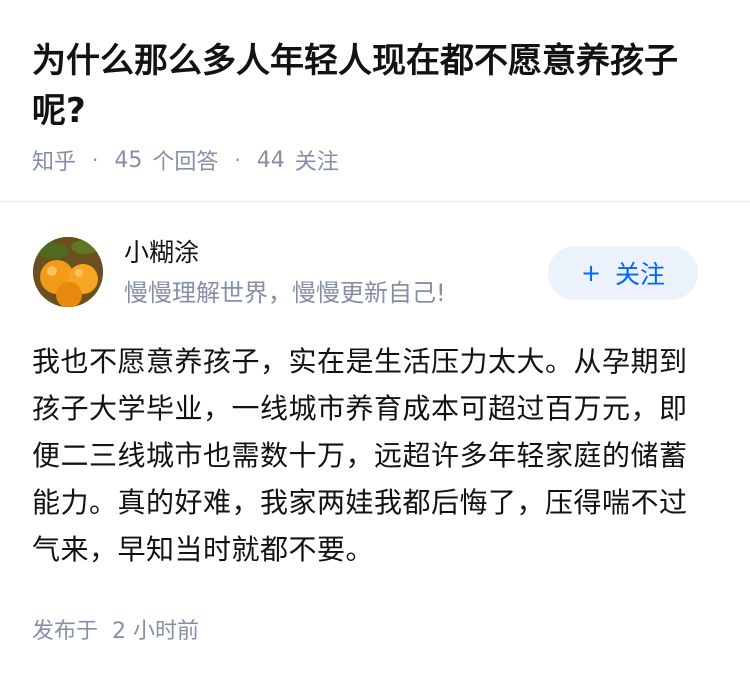 The width and height of the screenshot is (750, 682). I want to click on plus-icon: +, so click(591, 273).